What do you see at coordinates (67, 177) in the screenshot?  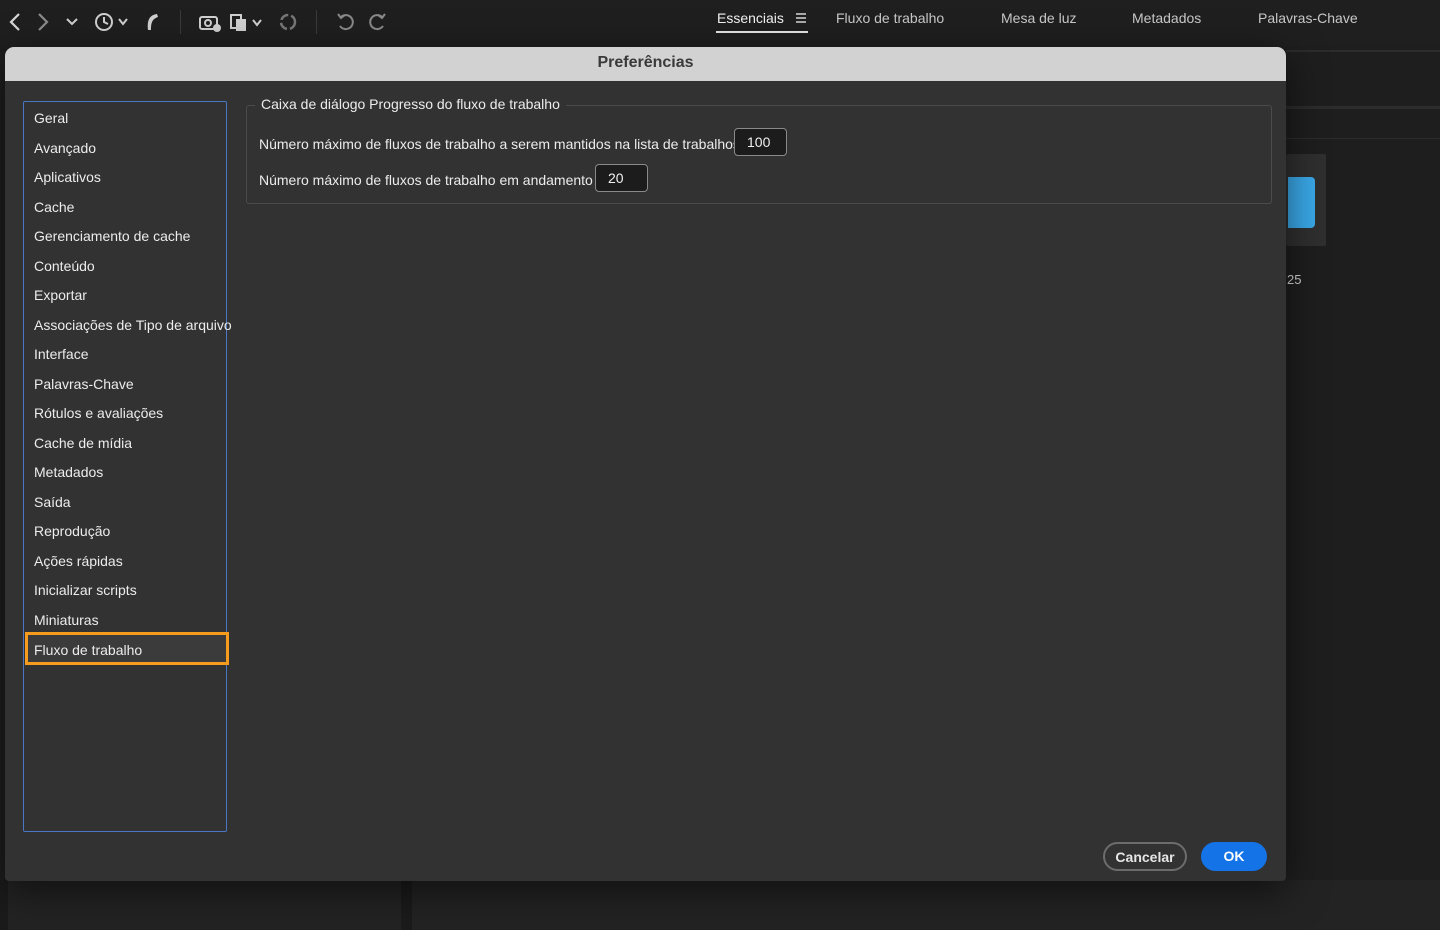 I see `category-item-aplicativos: Aplicativos` at bounding box center [67, 177].